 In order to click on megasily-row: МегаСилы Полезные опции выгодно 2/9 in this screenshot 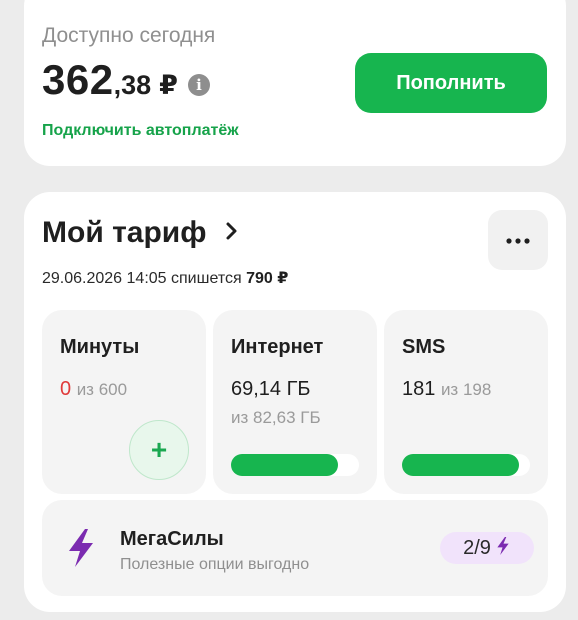, I will do `click(295, 548)`.